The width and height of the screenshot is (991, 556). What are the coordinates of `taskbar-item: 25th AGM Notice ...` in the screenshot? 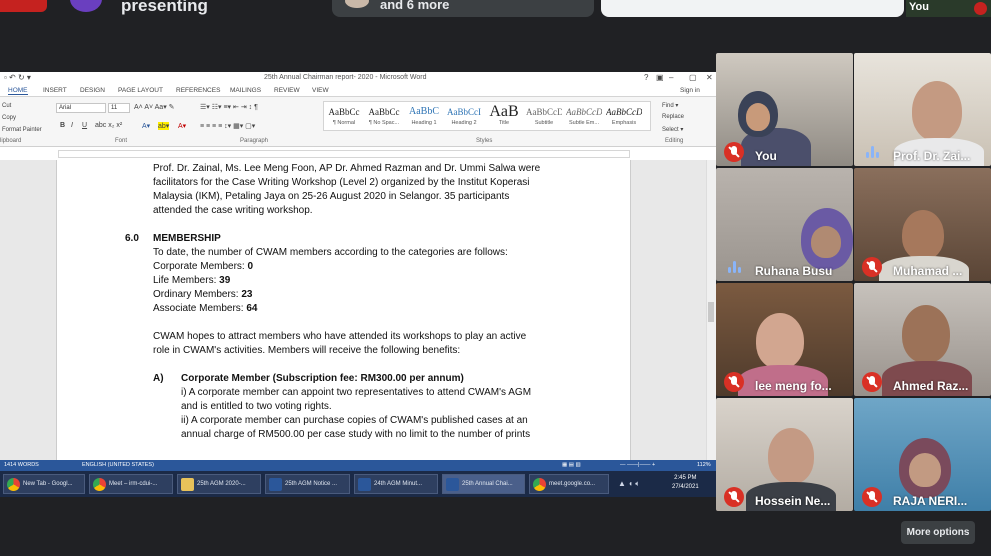 It's located at (307, 484).